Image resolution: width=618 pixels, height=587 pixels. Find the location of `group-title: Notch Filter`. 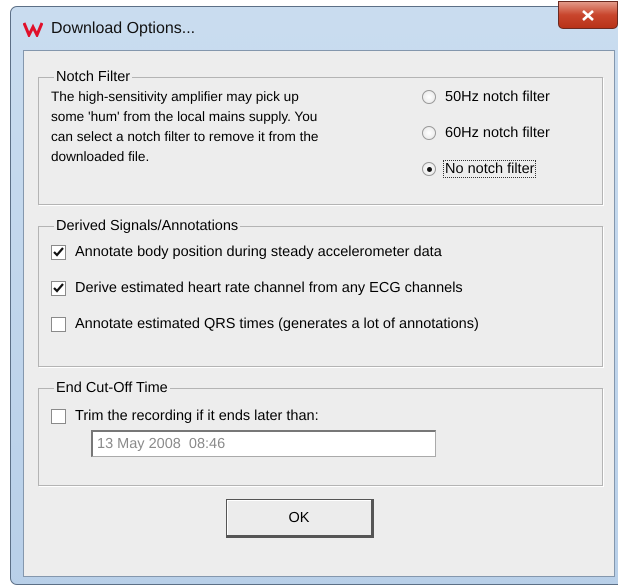

group-title: Notch Filter is located at coordinates (93, 77).